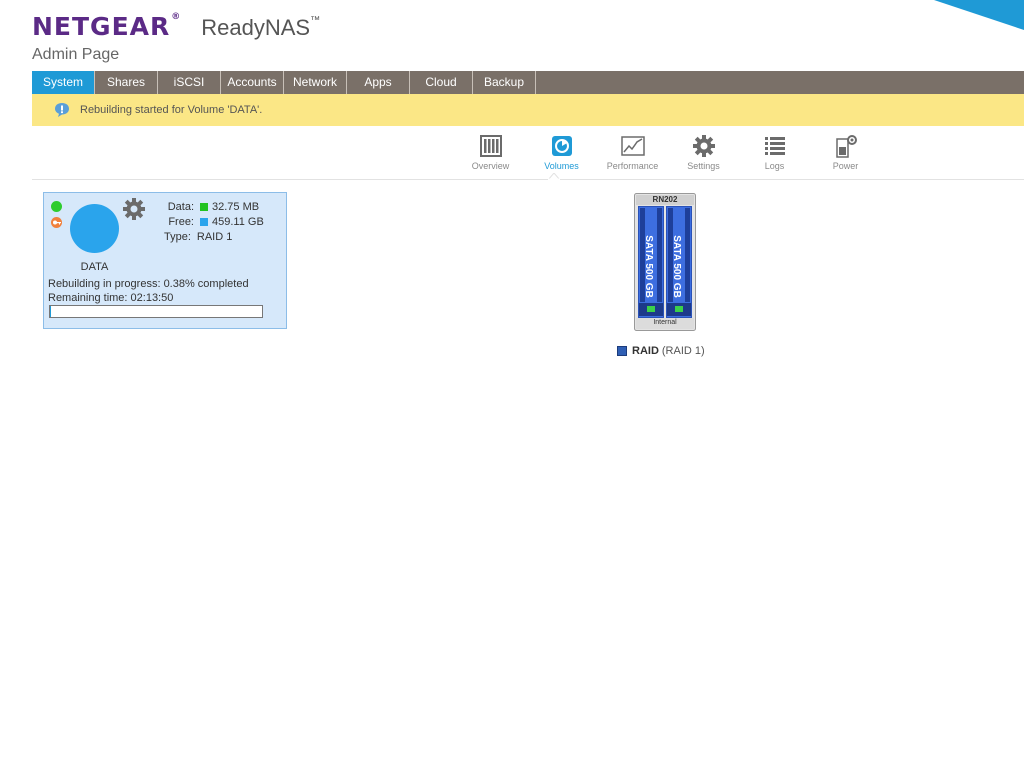  Describe the element at coordinates (665, 322) in the screenshot. I see `enclosure-bay-label: Internal` at that location.